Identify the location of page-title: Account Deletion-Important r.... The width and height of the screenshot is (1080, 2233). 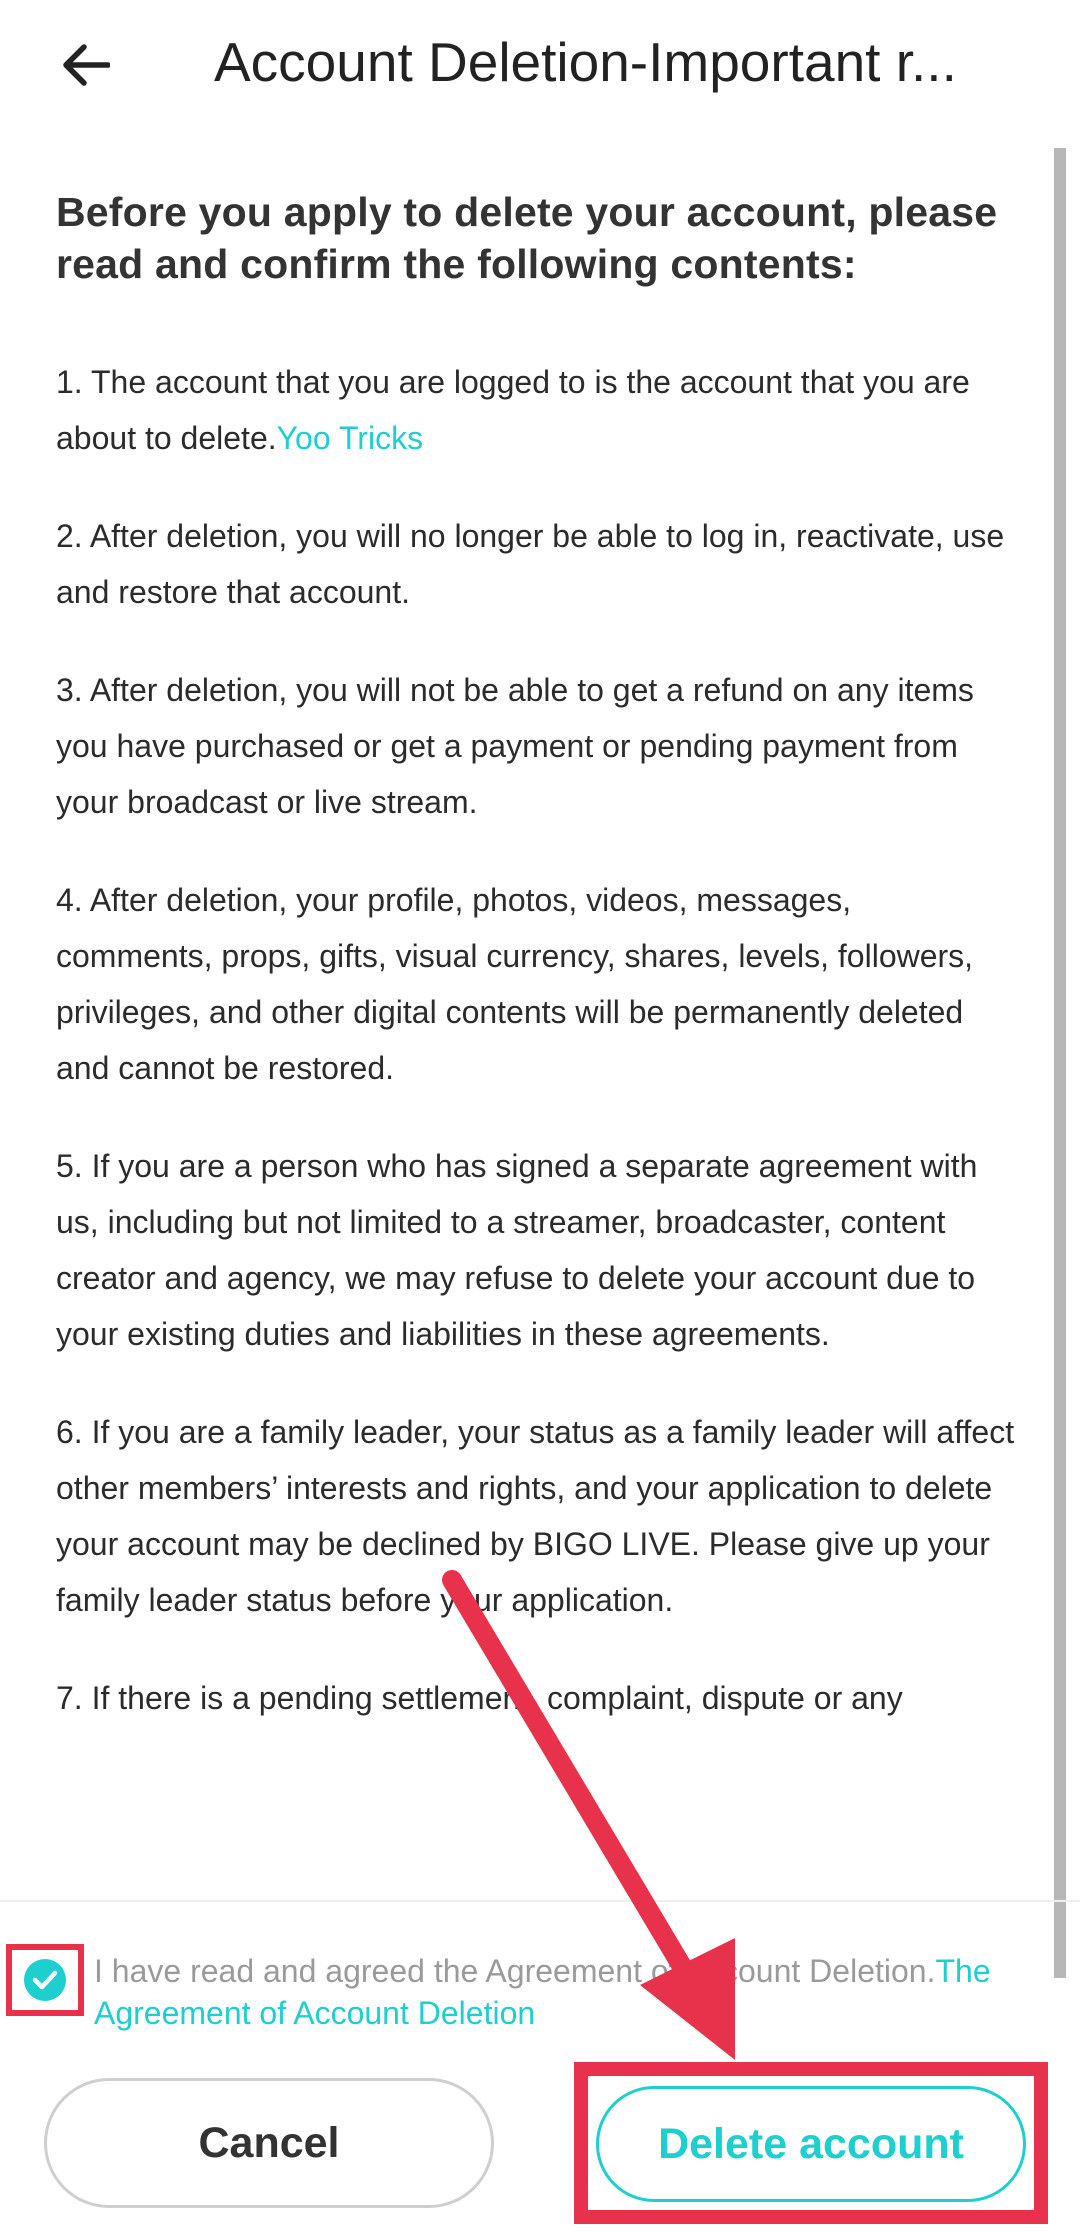
(585, 62).